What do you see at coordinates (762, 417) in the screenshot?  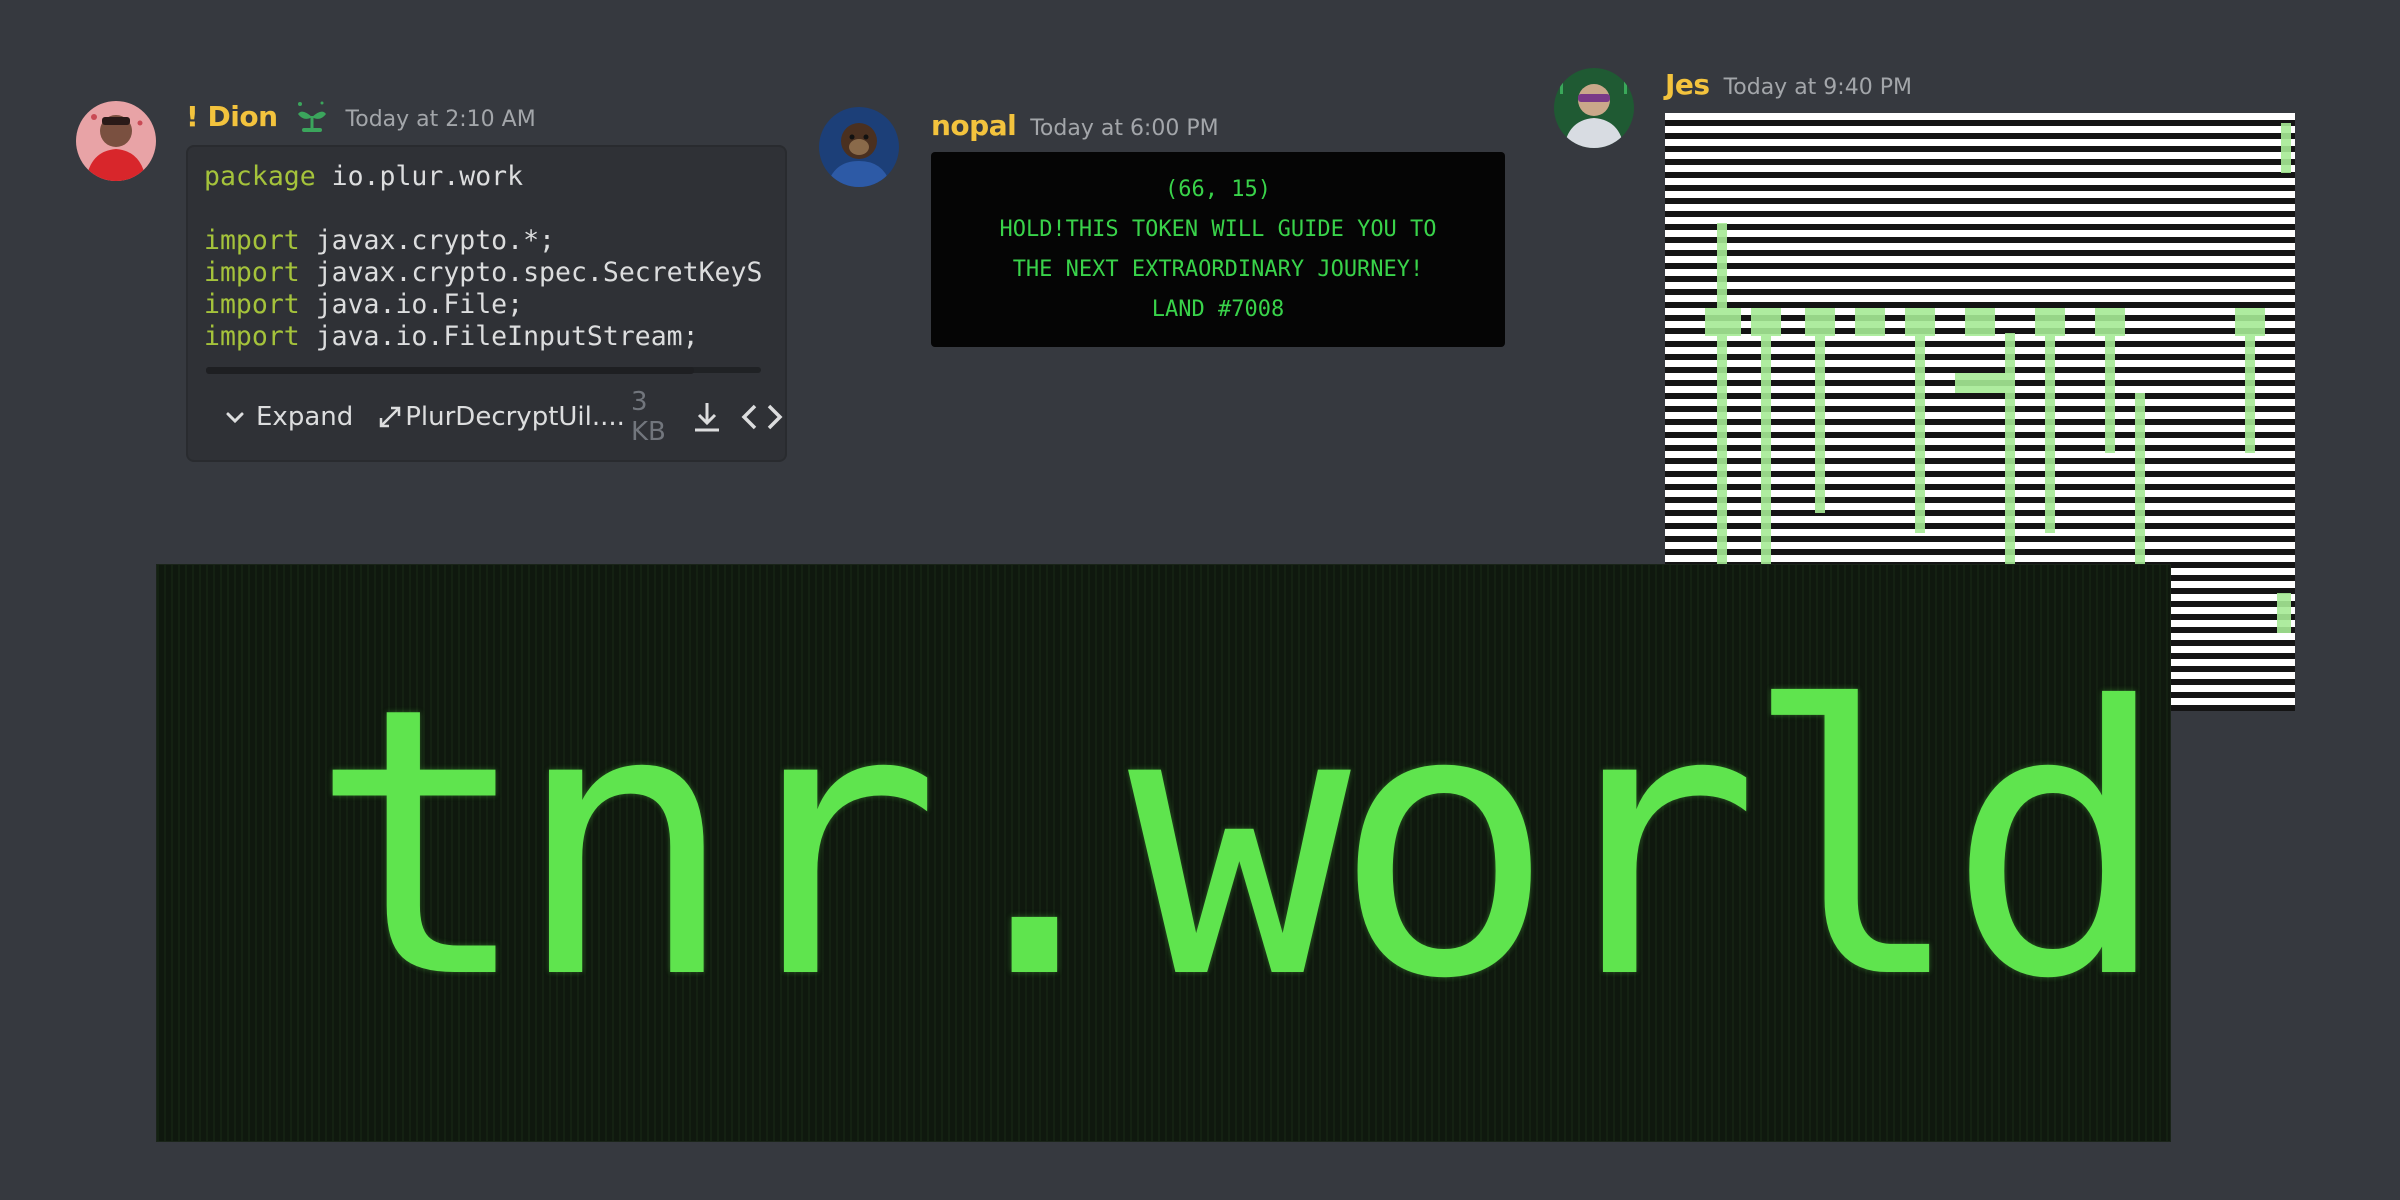 I see `code-view-icon` at bounding box center [762, 417].